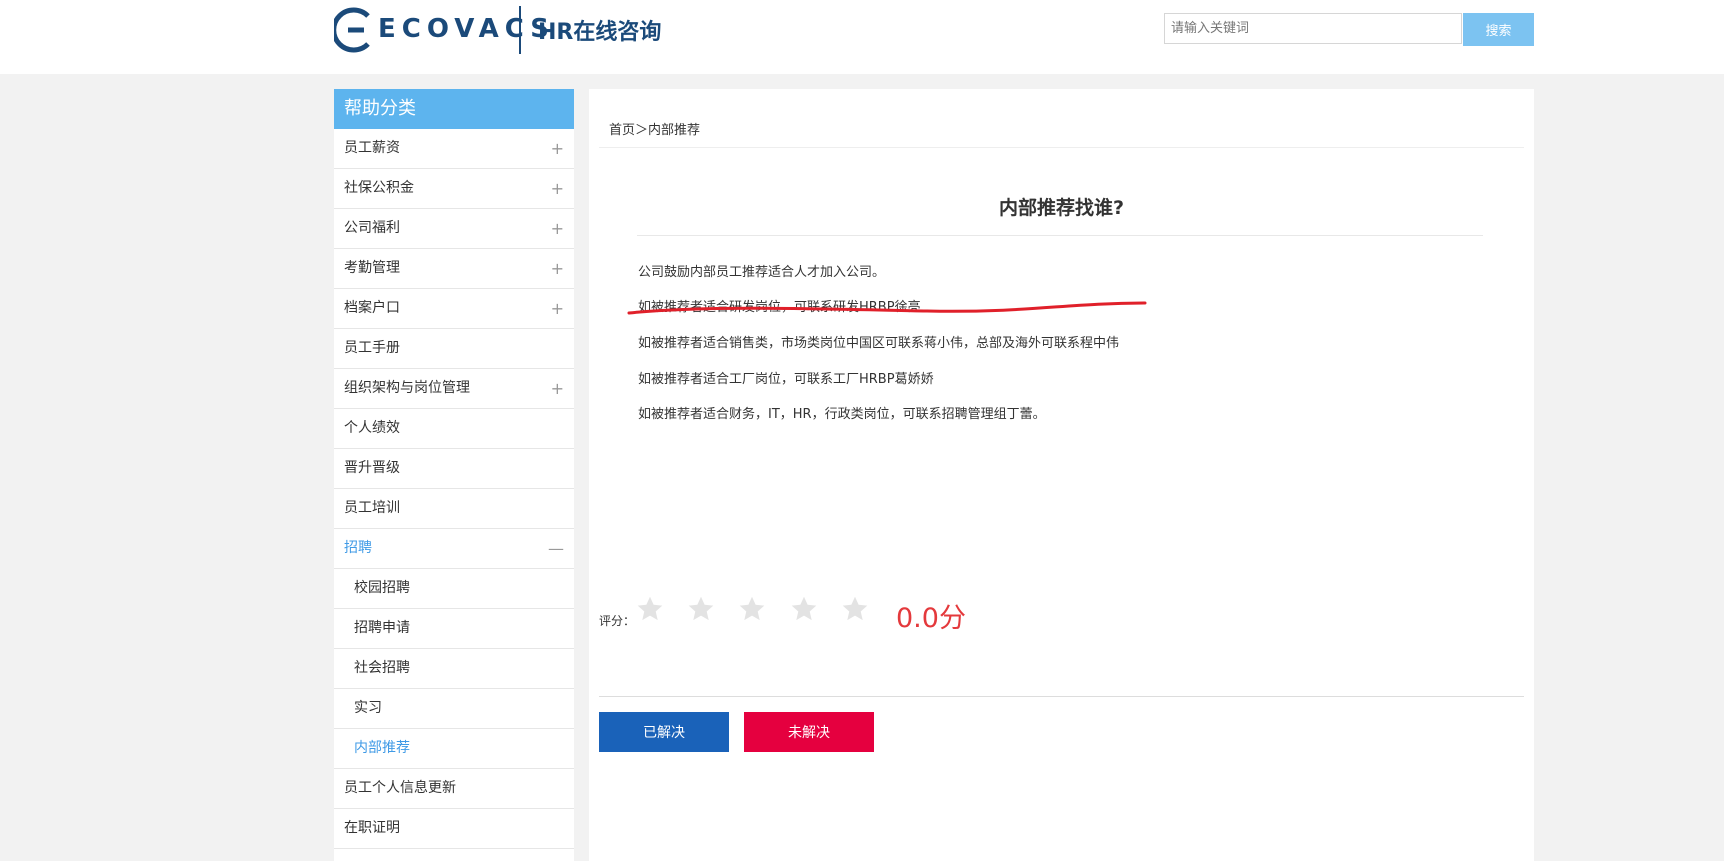  What do you see at coordinates (862, 37) in the screenshot?
I see `top-header: ECOVACS HR在线咨询 搜索` at bounding box center [862, 37].